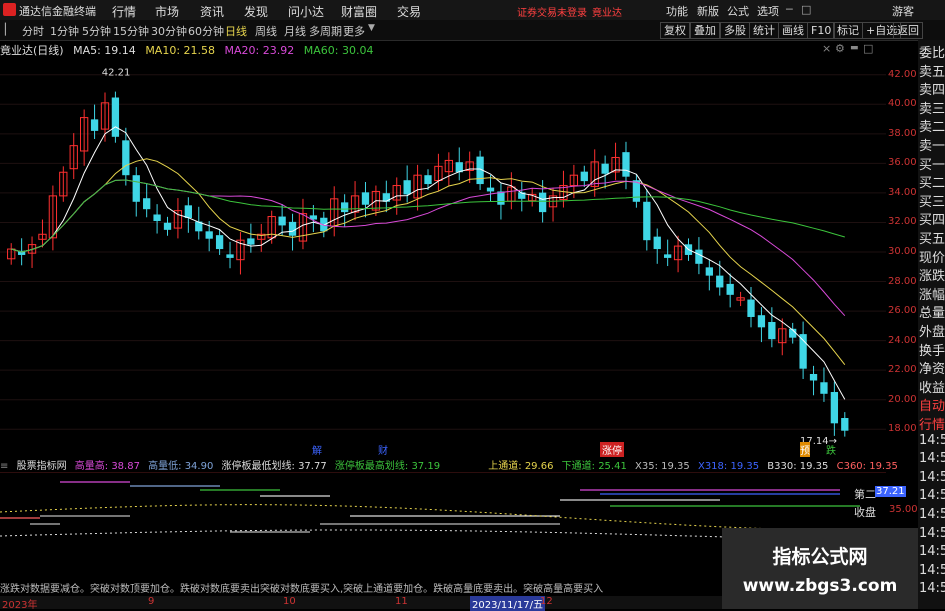 This screenshot has height=611, width=945. I want to click on app-logo-icon, so click(9, 9).